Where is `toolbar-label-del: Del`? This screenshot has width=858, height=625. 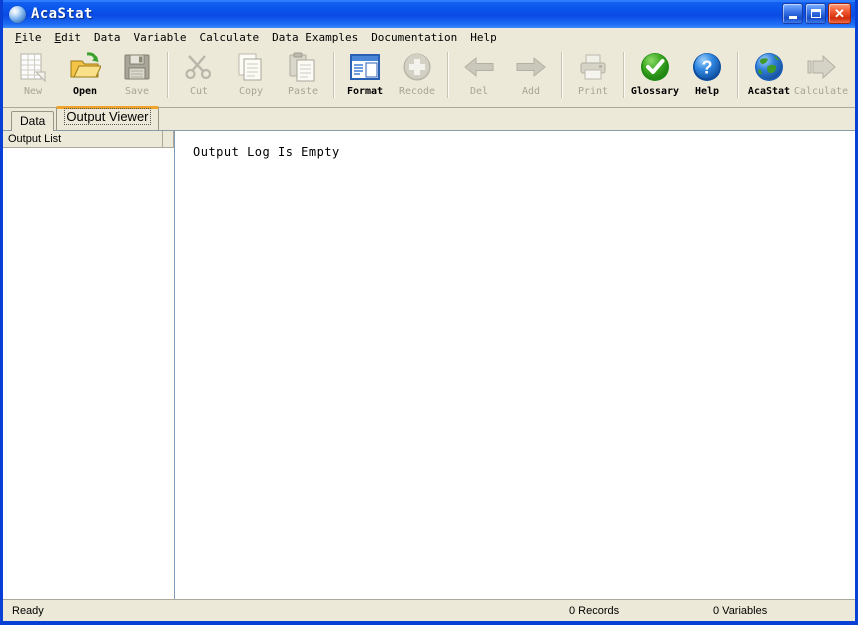
toolbar-label-del: Del is located at coordinates (479, 91).